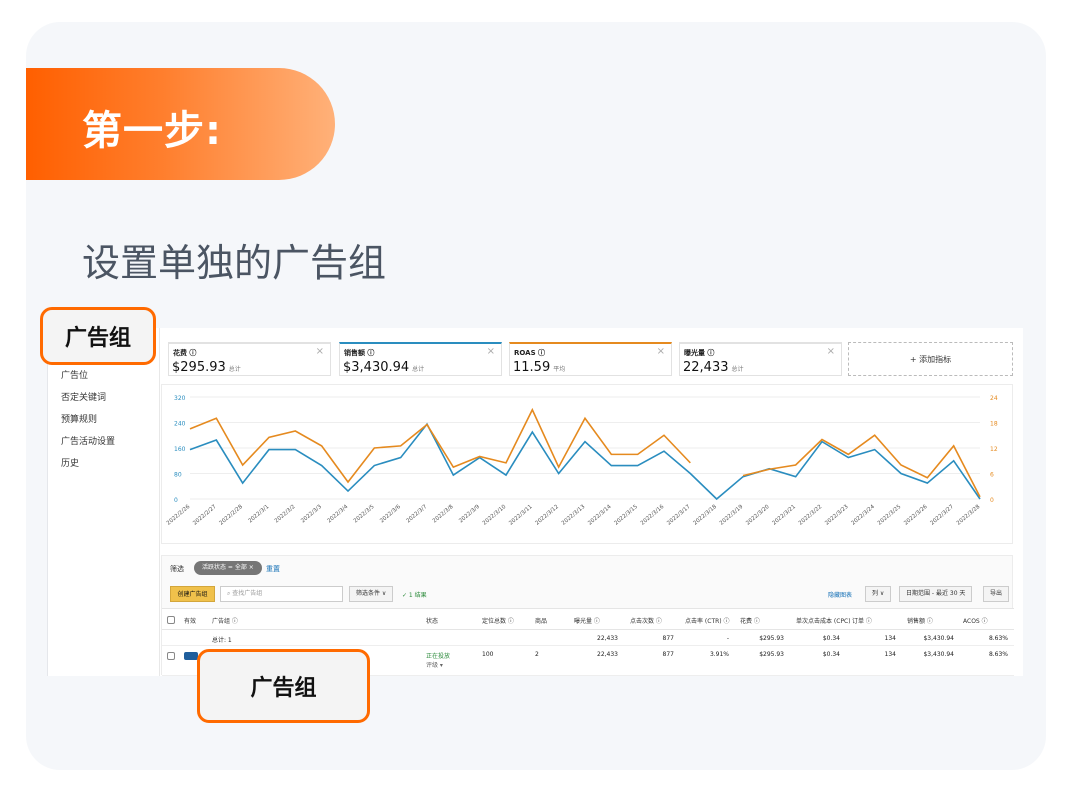 This screenshot has width=1080, height=804. I want to click on row-orders: 134, so click(890, 654).